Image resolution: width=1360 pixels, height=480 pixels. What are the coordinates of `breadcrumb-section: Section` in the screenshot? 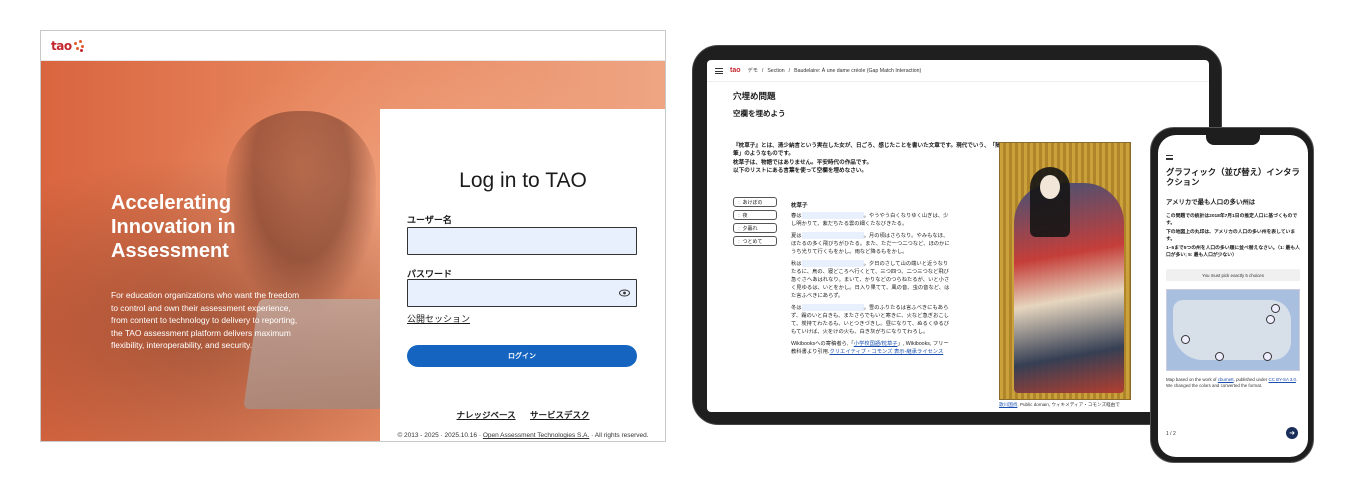 It's located at (775, 71).